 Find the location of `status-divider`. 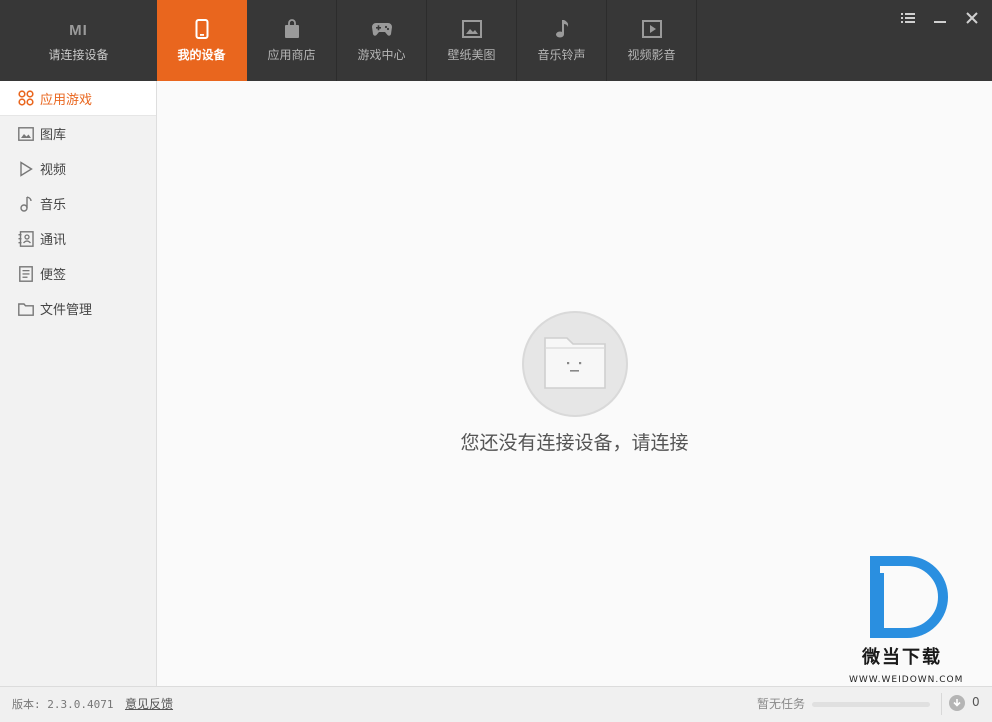

status-divider is located at coordinates (941, 704).